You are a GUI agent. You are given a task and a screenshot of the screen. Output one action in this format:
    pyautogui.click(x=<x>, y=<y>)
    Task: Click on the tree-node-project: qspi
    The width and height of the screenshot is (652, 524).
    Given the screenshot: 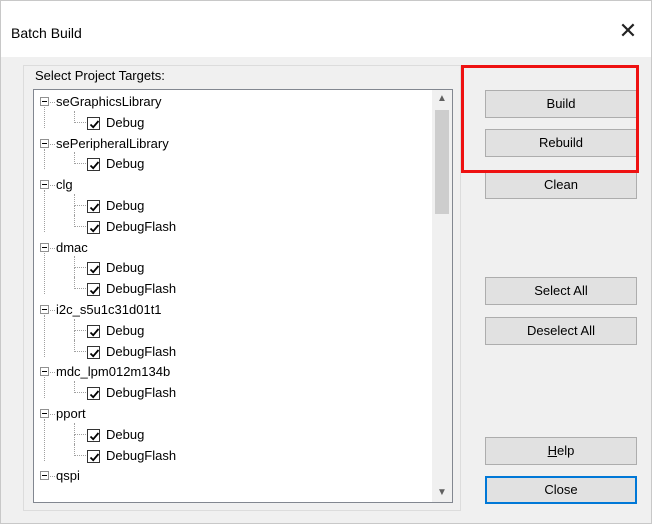 What is the action you would take?
    pyautogui.click(x=233, y=476)
    